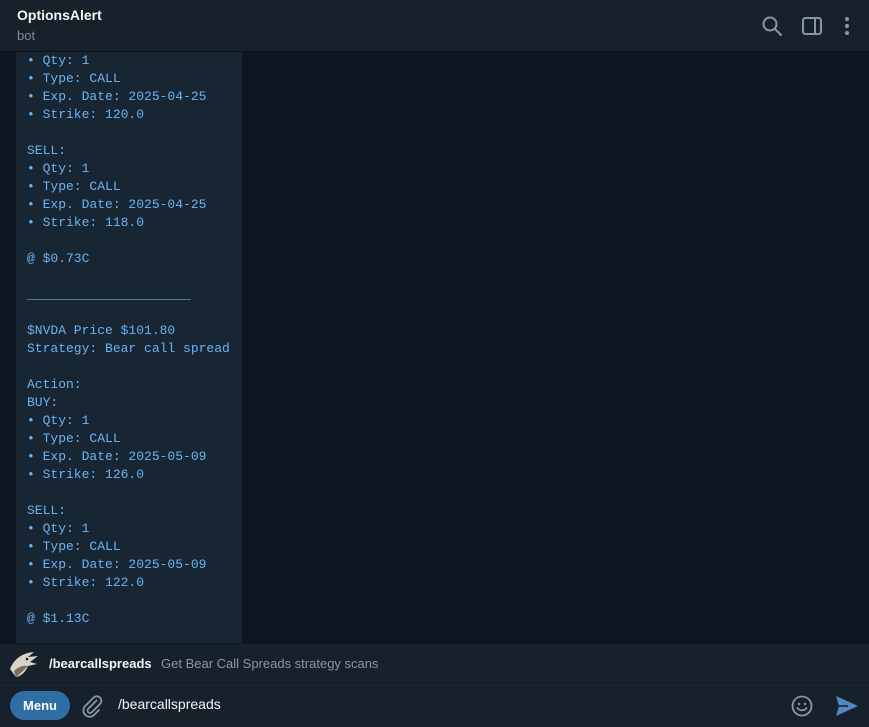 This screenshot has height=727, width=869. What do you see at coordinates (812, 26) in the screenshot?
I see `sidebar-toggle-icon` at bounding box center [812, 26].